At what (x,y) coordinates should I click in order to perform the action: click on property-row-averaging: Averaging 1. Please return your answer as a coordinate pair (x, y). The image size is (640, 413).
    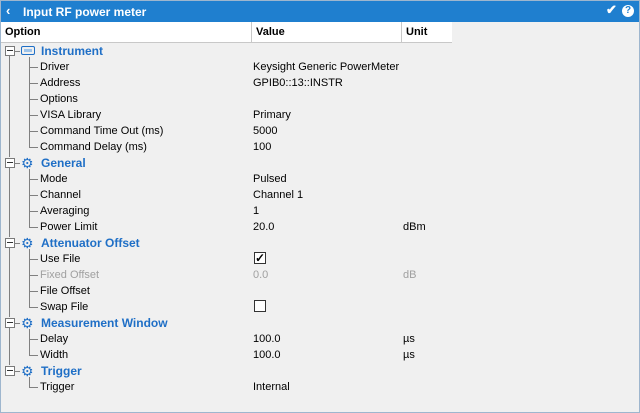
    Looking at the image, I should click on (226, 211).